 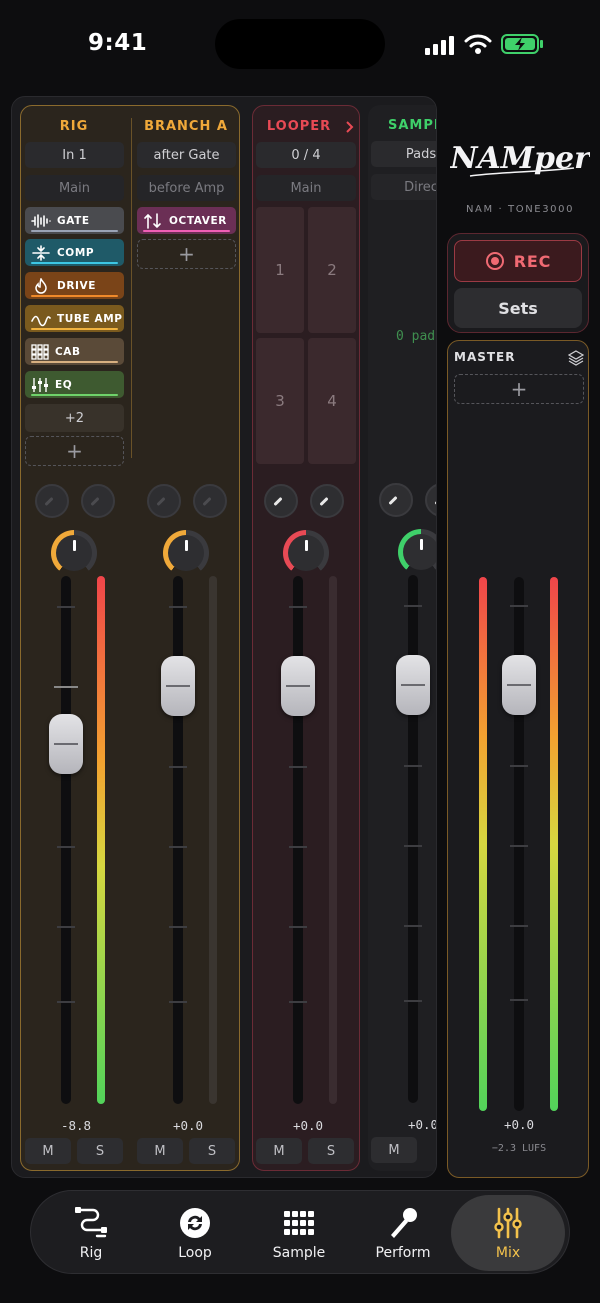 I want to click on rig-fader-handle, so click(x=66, y=744).